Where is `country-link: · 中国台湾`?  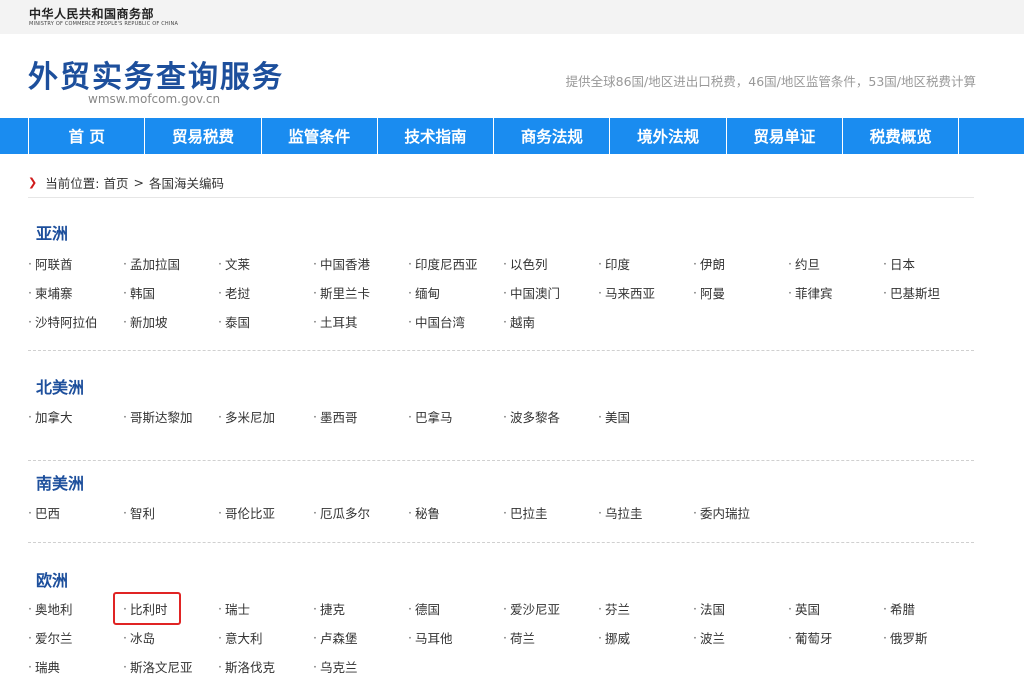 country-link: · 中国台湾 is located at coordinates (455, 321).